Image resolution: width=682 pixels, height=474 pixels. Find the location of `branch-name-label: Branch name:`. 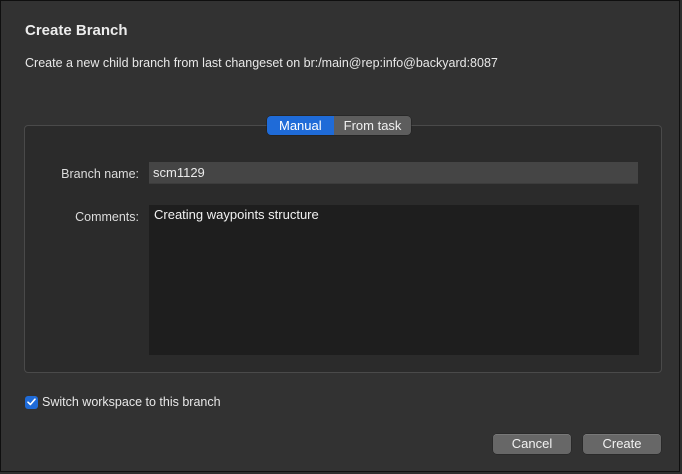

branch-name-label: Branch name: is located at coordinates (100, 174).